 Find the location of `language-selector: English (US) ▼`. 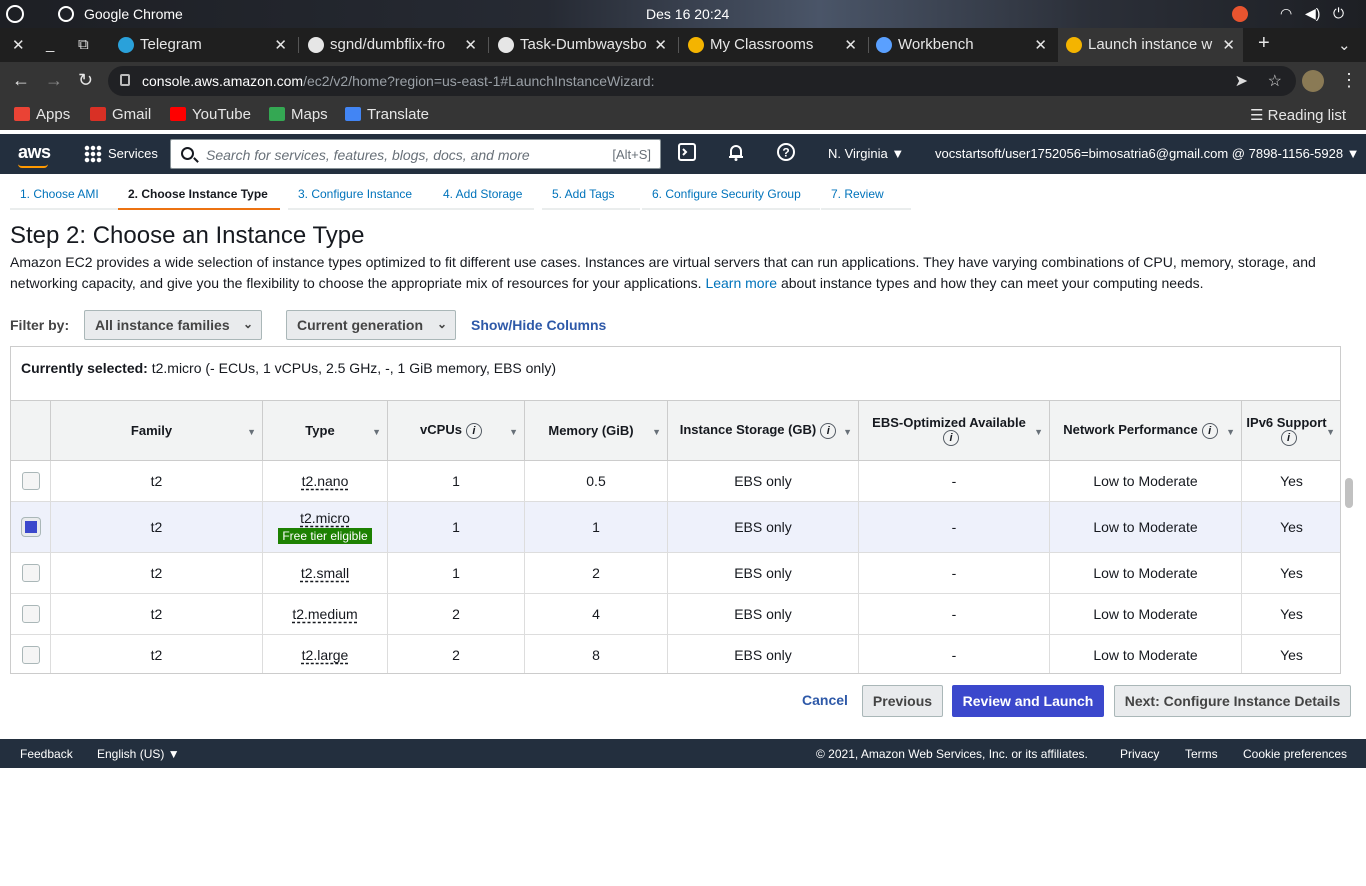

language-selector: English (US) ▼ is located at coordinates (138, 754).